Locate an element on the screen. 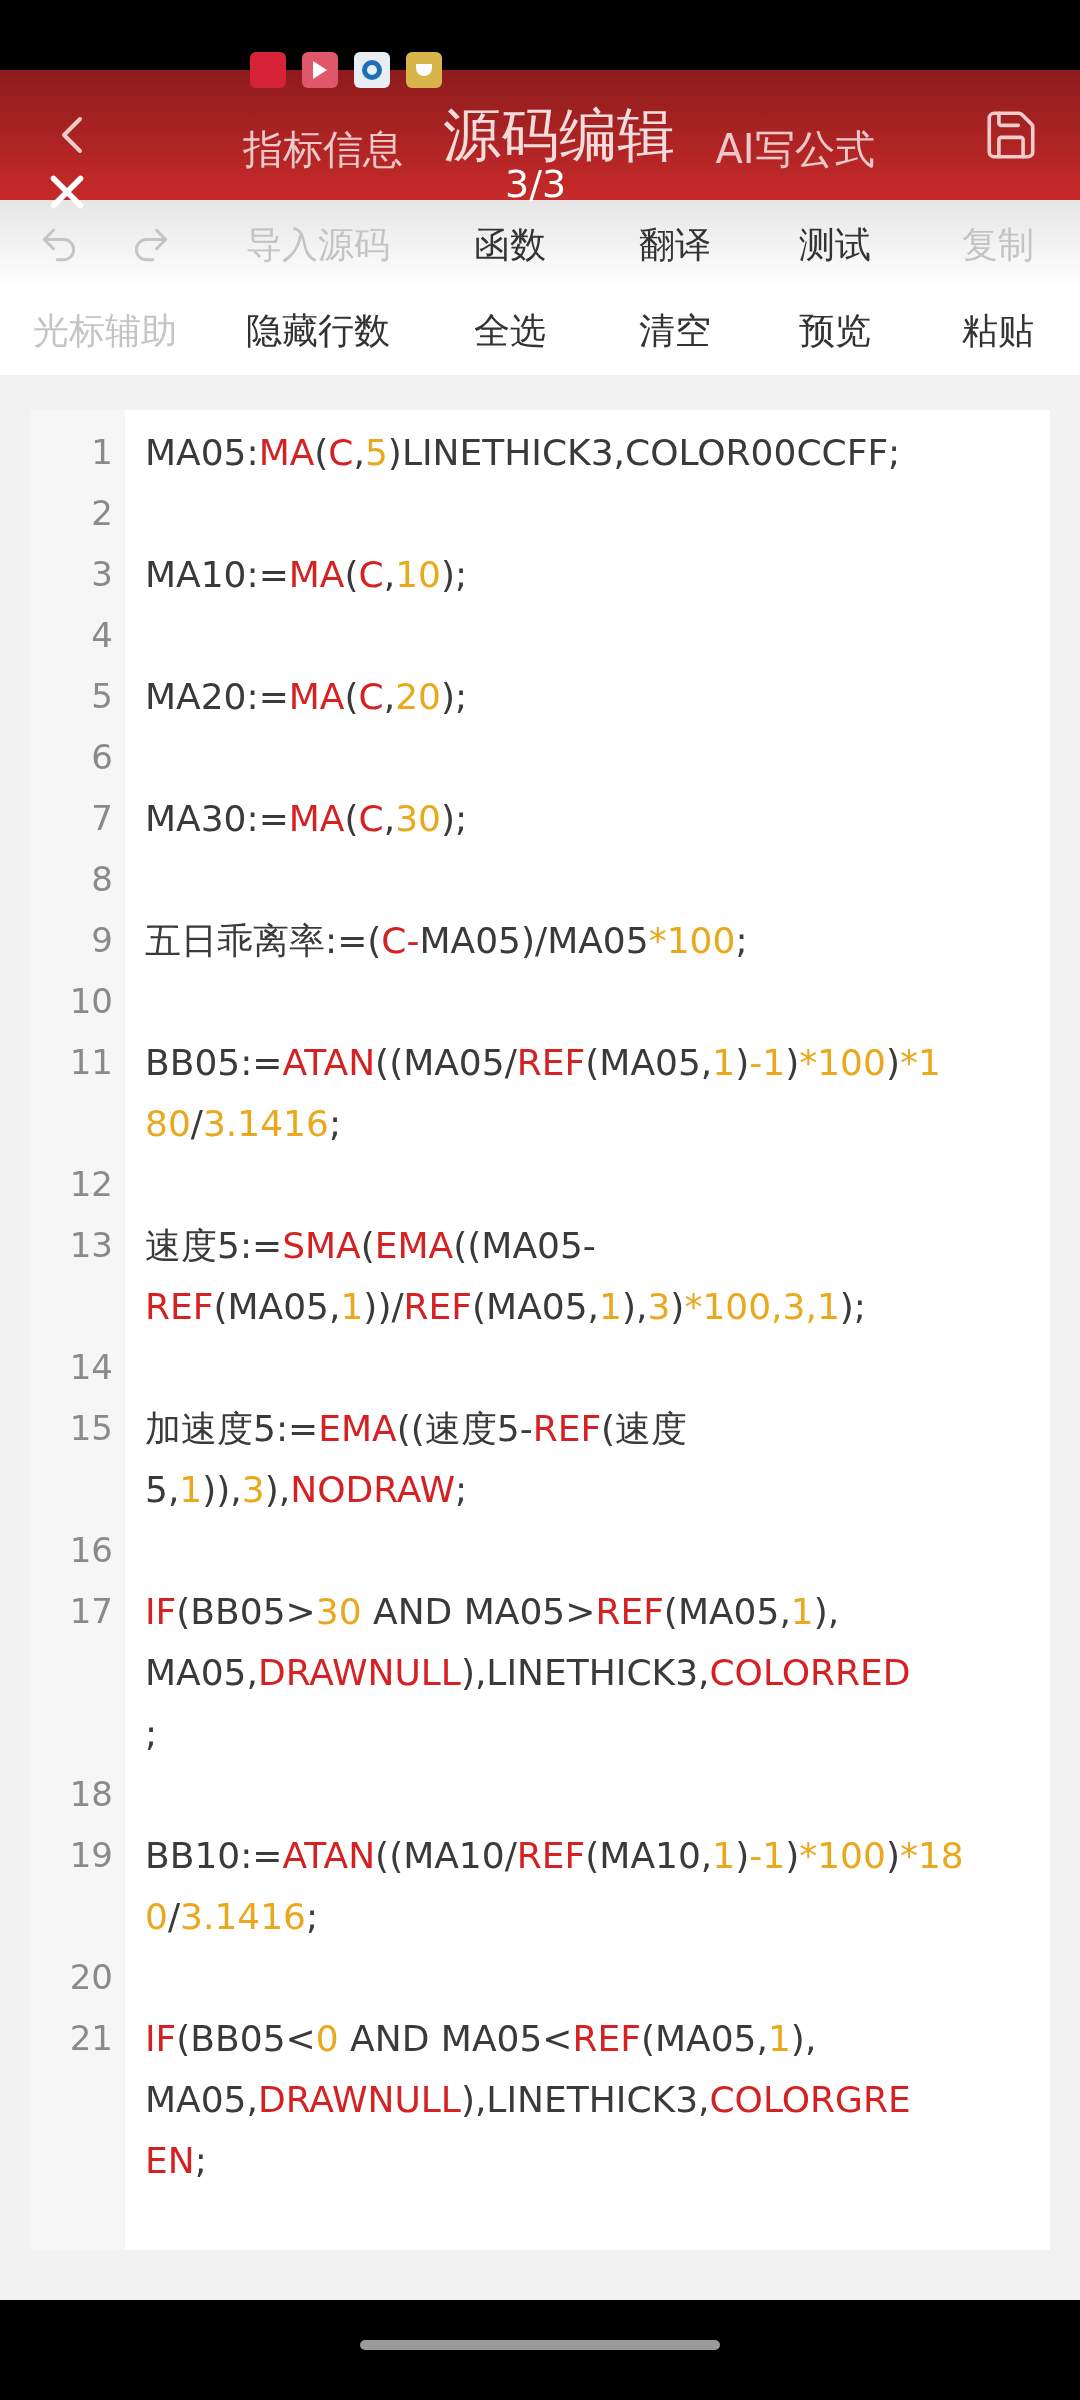 Image resolution: width=1080 pixels, height=2400 pixels. code-line: REF(MA05,1))/REF(MA05,1),3)*100,3,1); is located at coordinates (505, 1306).